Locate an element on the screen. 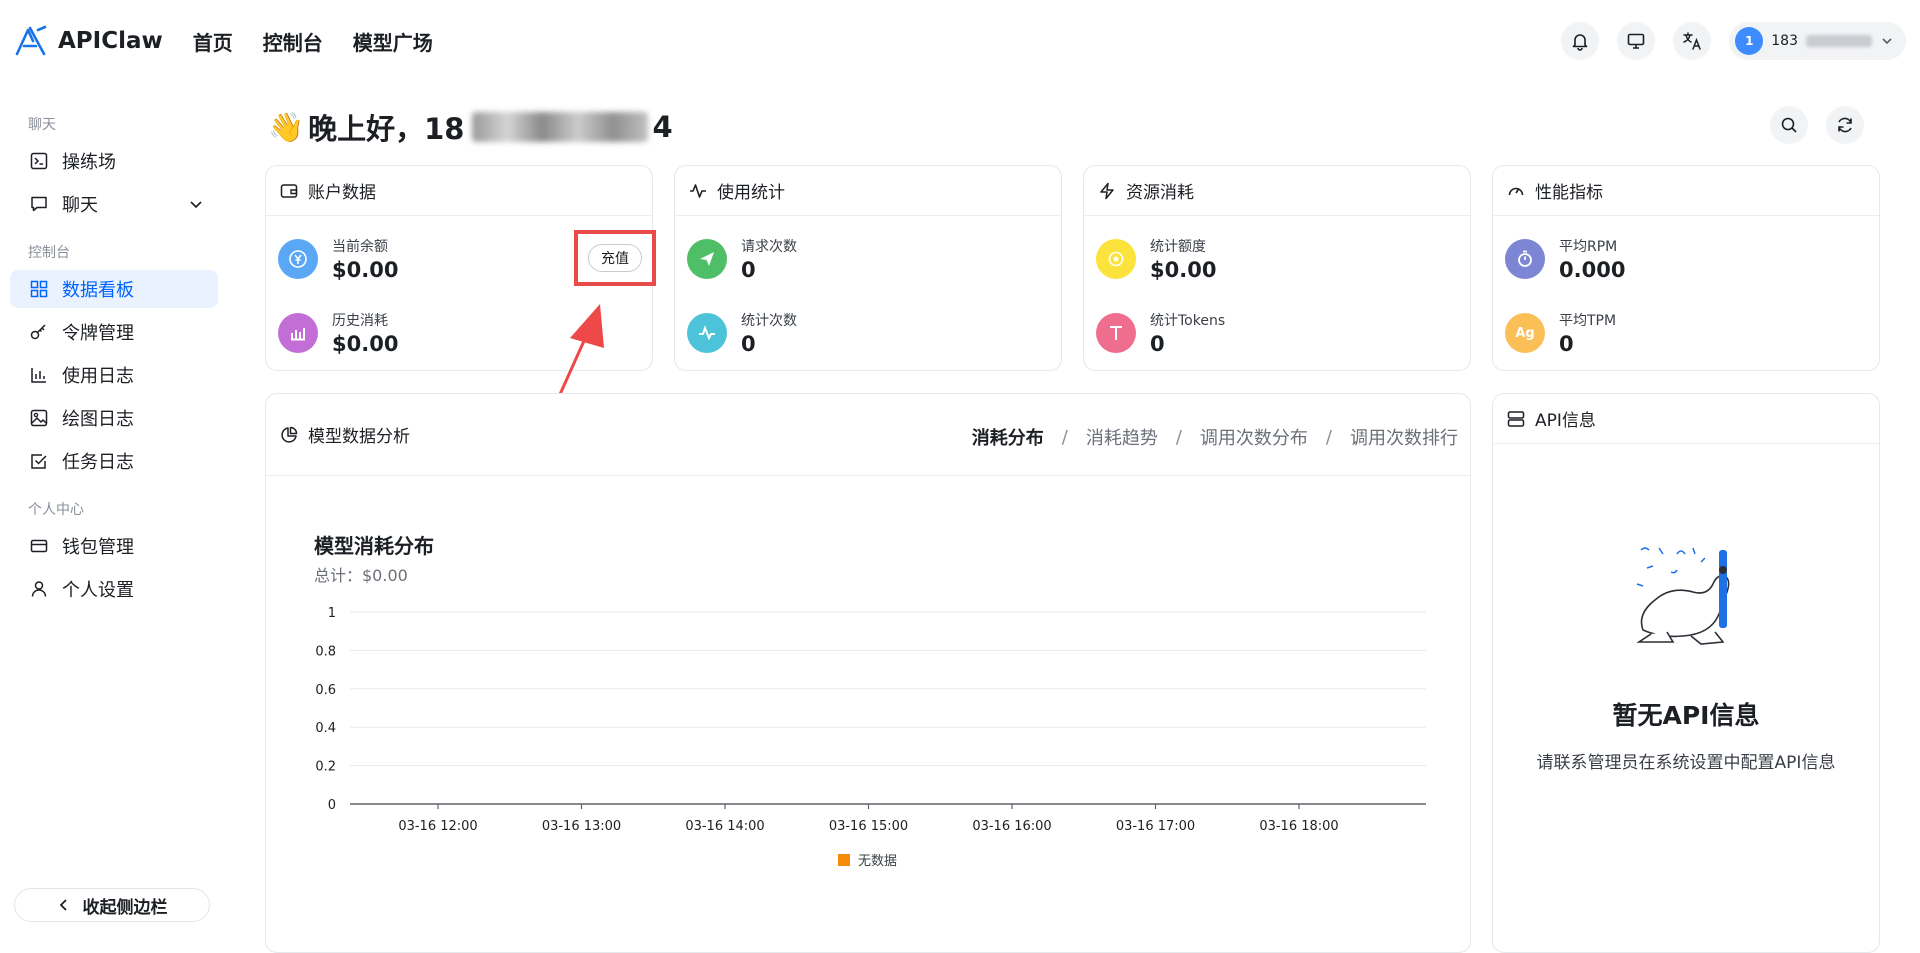 The width and height of the screenshot is (1920, 953). chevron-left-icon is located at coordinates (63, 905).